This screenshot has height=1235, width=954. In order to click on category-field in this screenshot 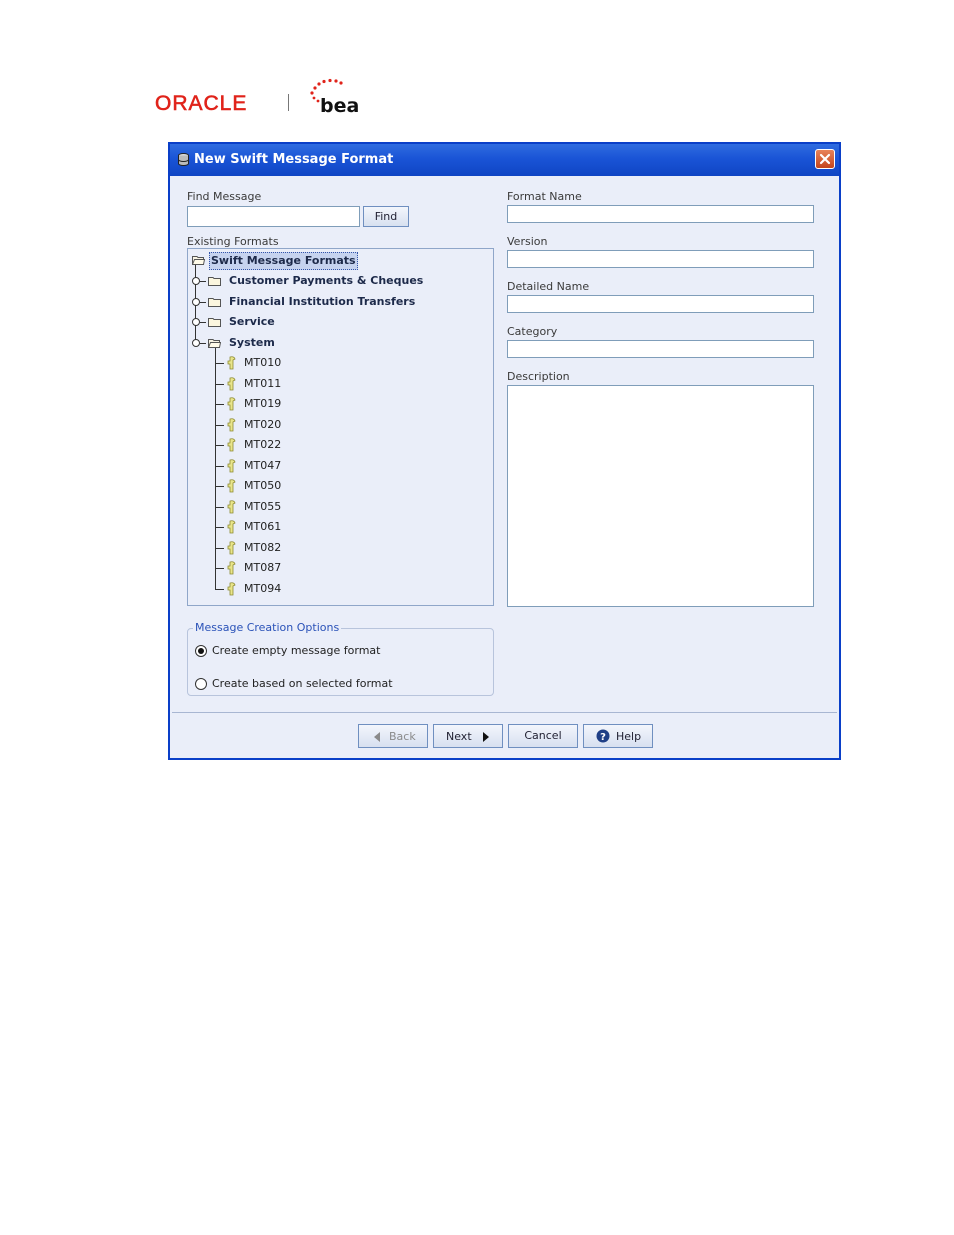, I will do `click(660, 349)`.